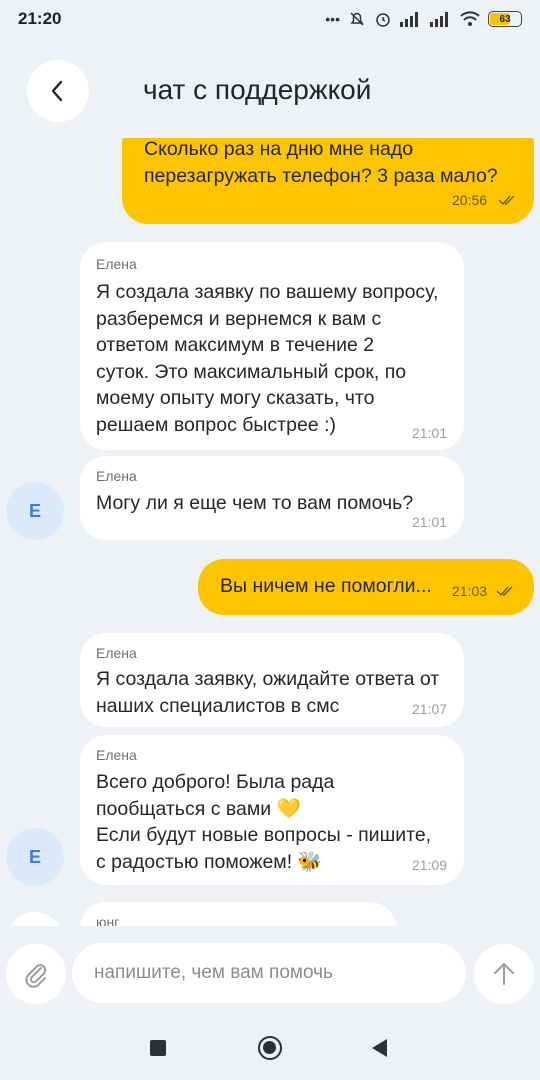 This screenshot has height=1080, width=540. I want to click on status-icons: ••• 63, so click(423, 19).